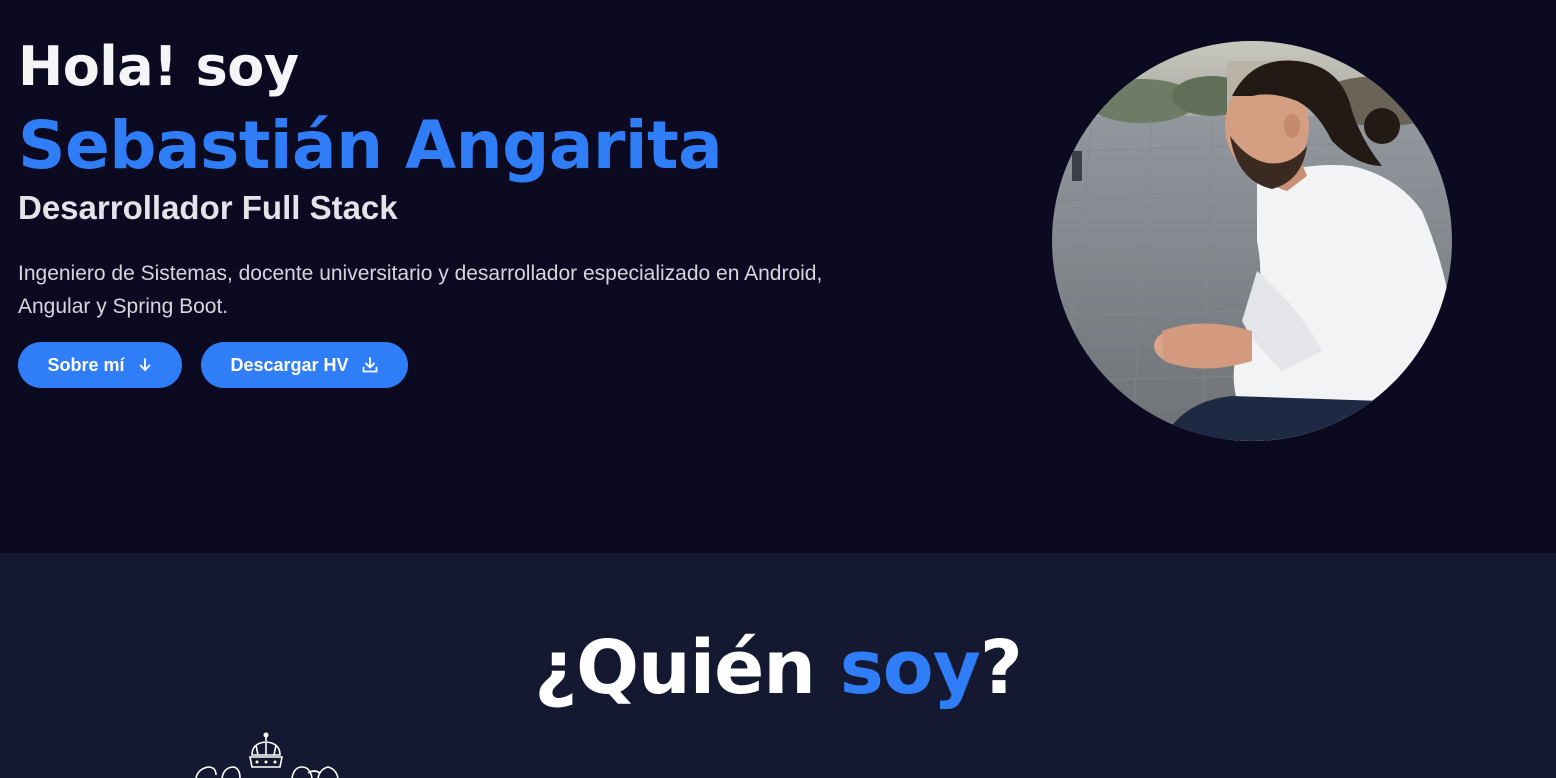 The width and height of the screenshot is (1556, 778). Describe the element at coordinates (208, 207) in the screenshot. I see `role-subtitle: Desarrollador Full Stack` at that location.